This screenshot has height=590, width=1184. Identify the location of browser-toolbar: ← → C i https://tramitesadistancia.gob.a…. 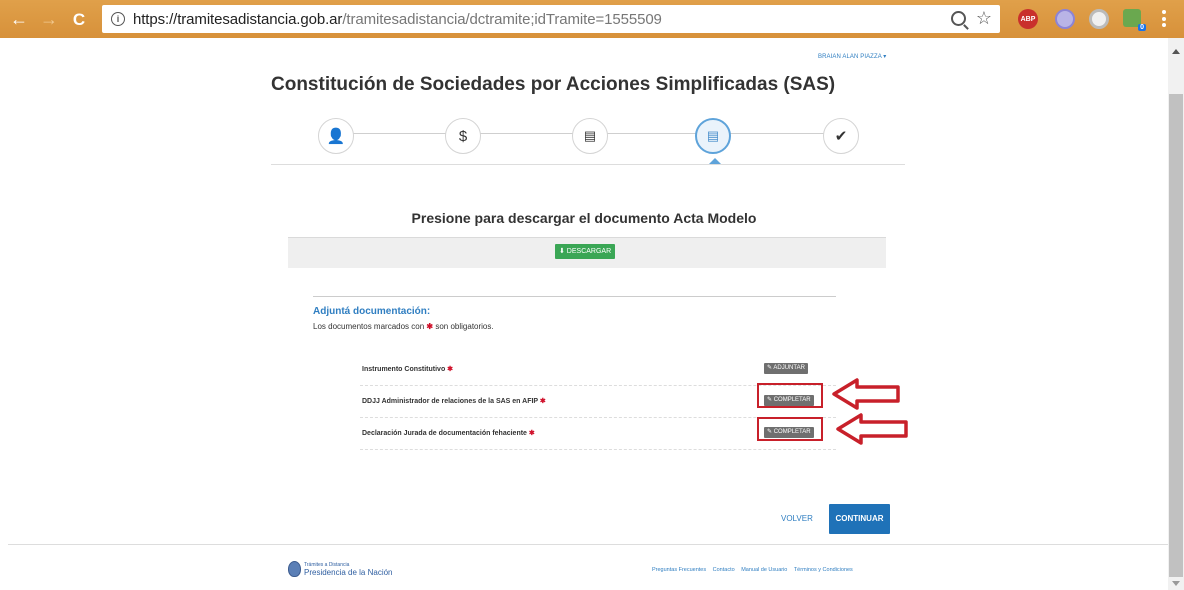
(592, 19).